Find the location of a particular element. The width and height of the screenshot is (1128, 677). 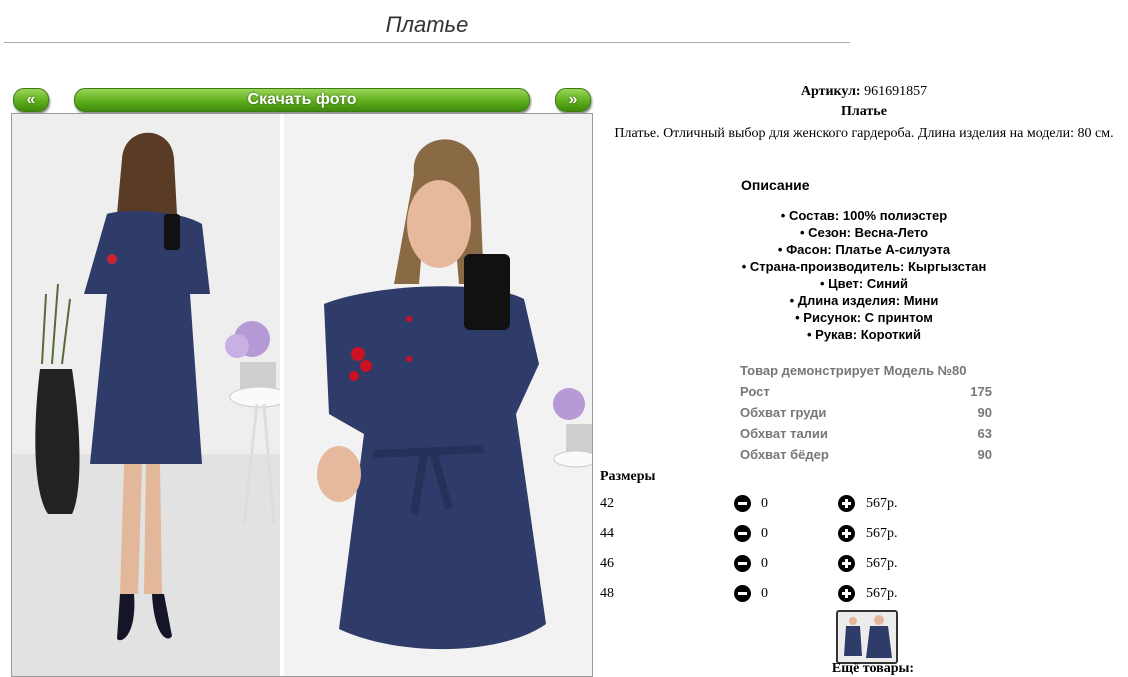

size-row: 44 0 567р. is located at coordinates (864, 535).